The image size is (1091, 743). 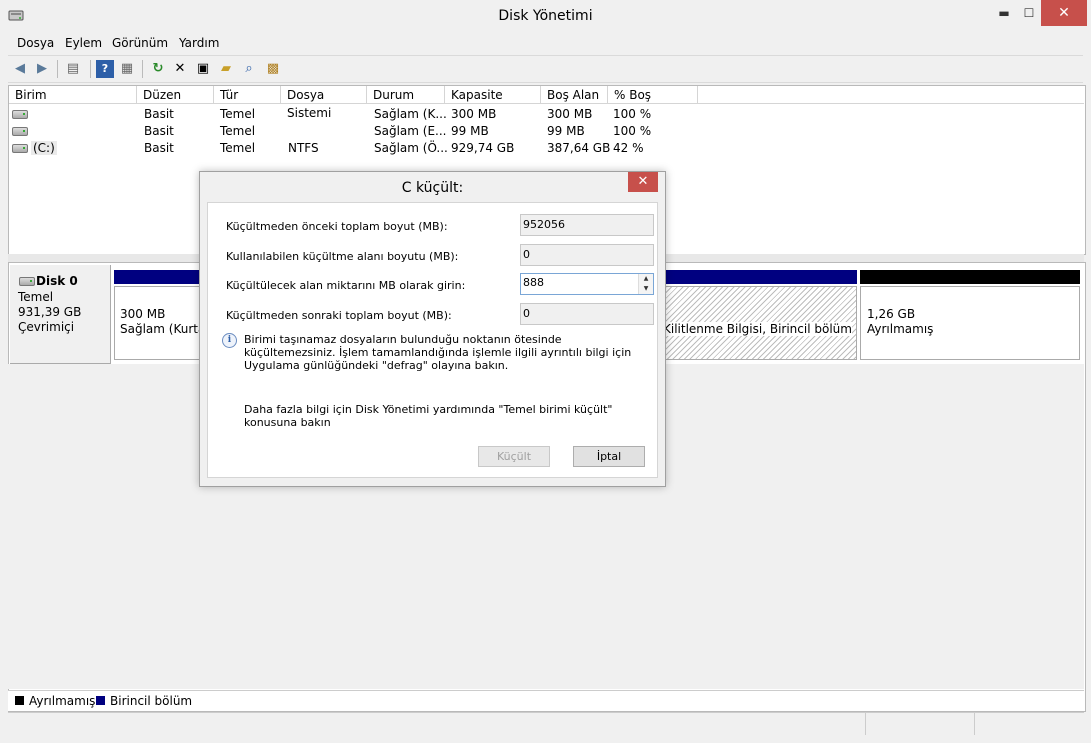 I want to click on disk-type: Temel, so click(x=36, y=297).